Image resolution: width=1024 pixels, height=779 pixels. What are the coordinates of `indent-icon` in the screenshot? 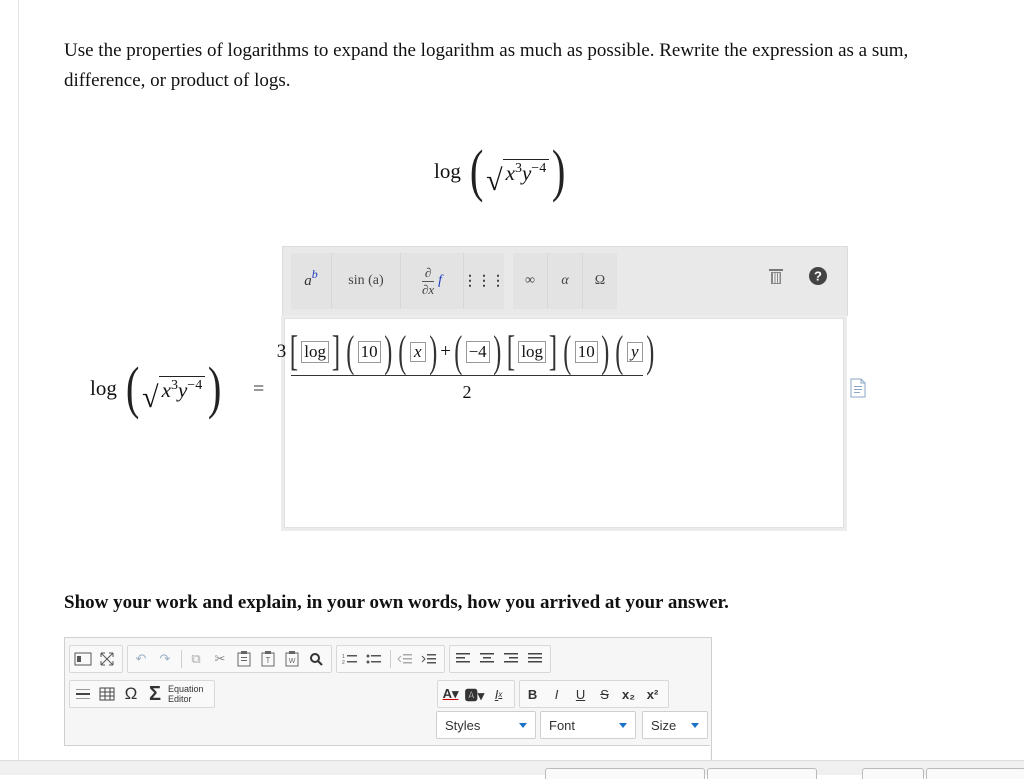 It's located at (429, 659).